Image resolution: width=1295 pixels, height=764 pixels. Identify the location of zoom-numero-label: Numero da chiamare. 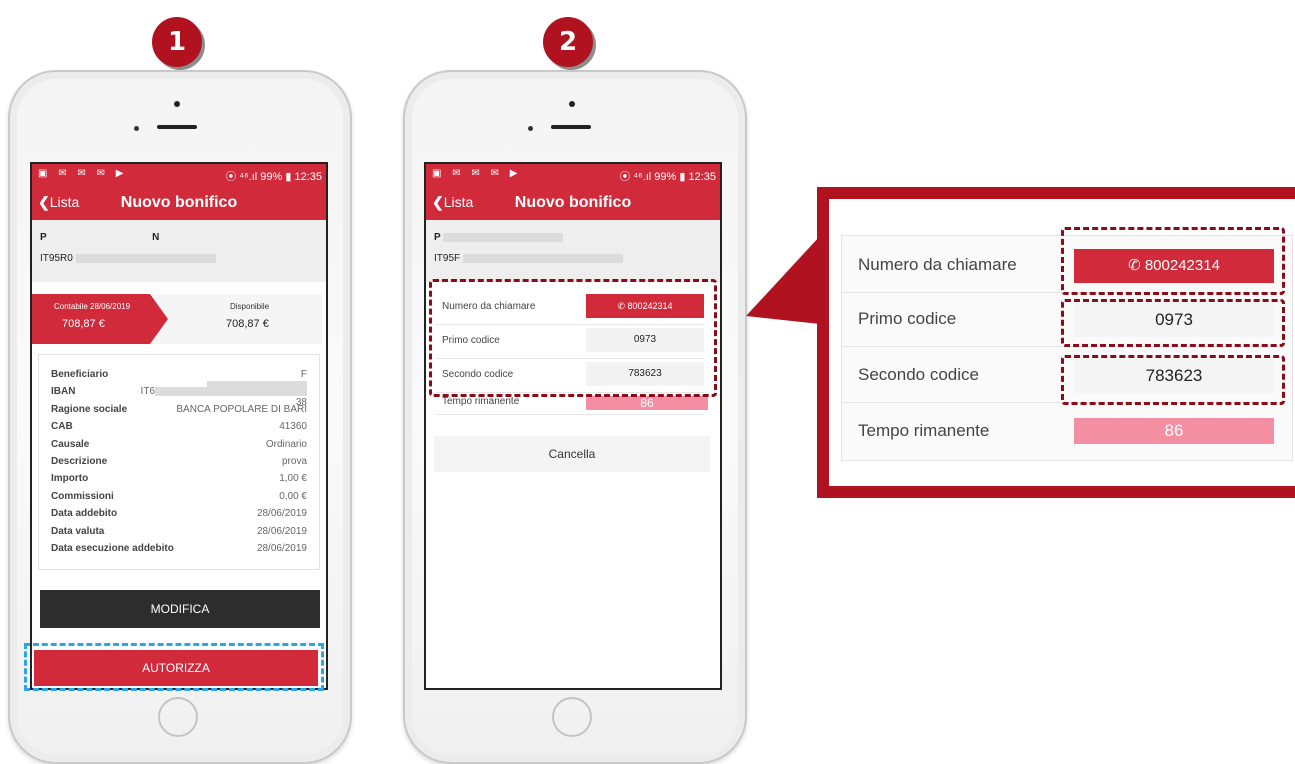
(937, 264).